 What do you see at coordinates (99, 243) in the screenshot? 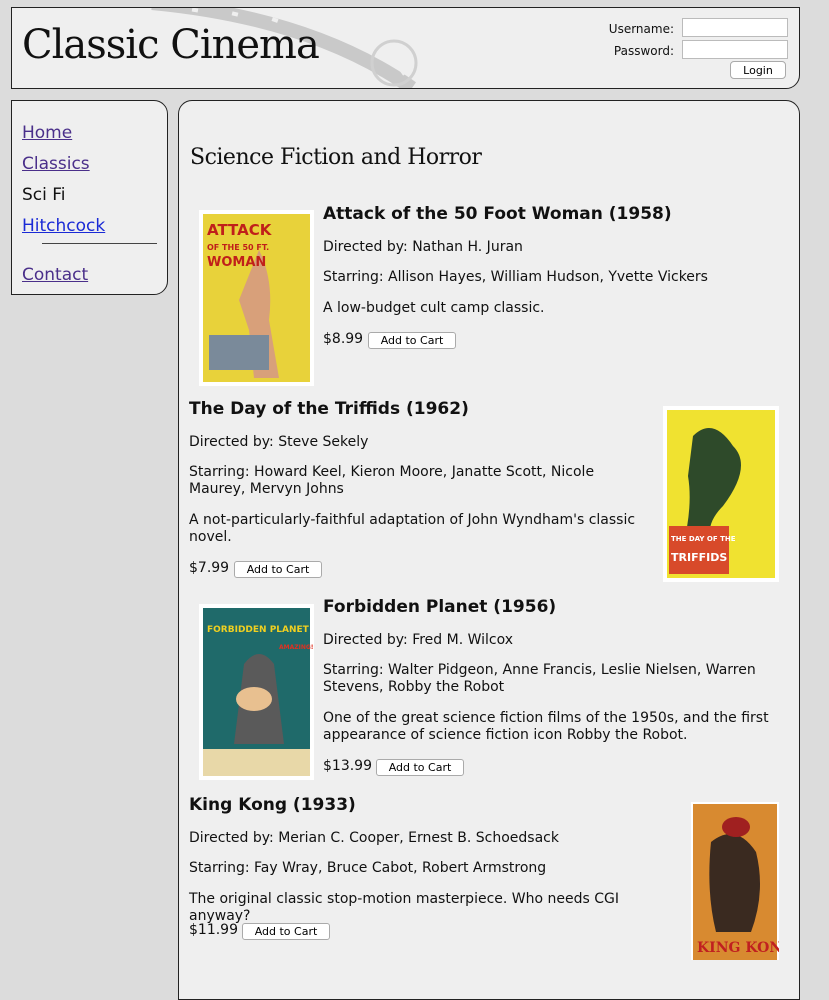
I see `nav-divider` at bounding box center [99, 243].